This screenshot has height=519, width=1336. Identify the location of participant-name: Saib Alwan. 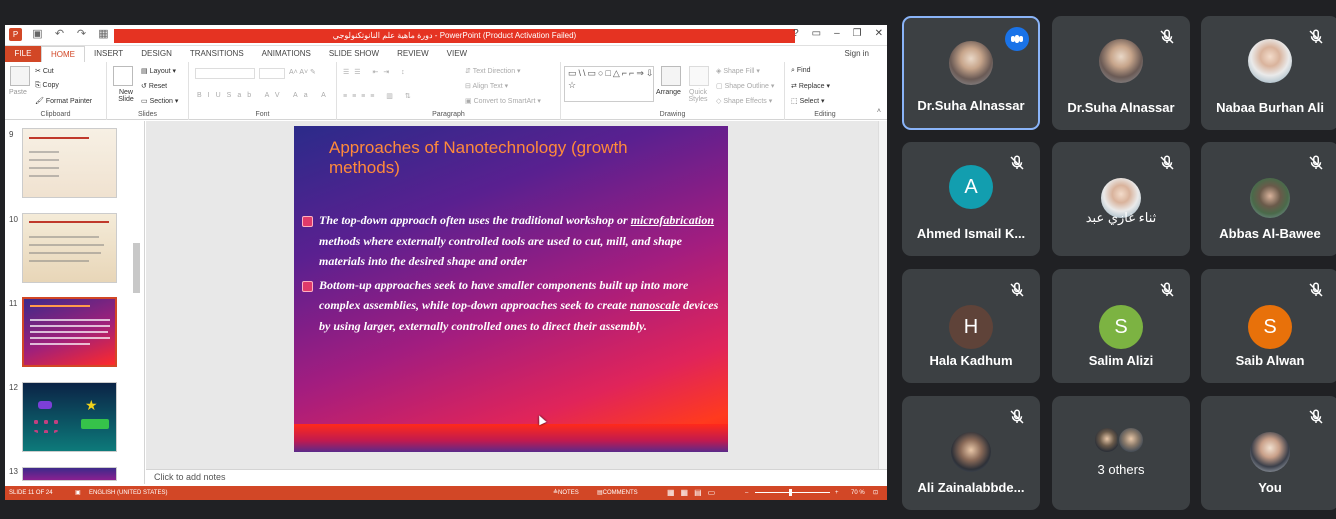
(1270, 360).